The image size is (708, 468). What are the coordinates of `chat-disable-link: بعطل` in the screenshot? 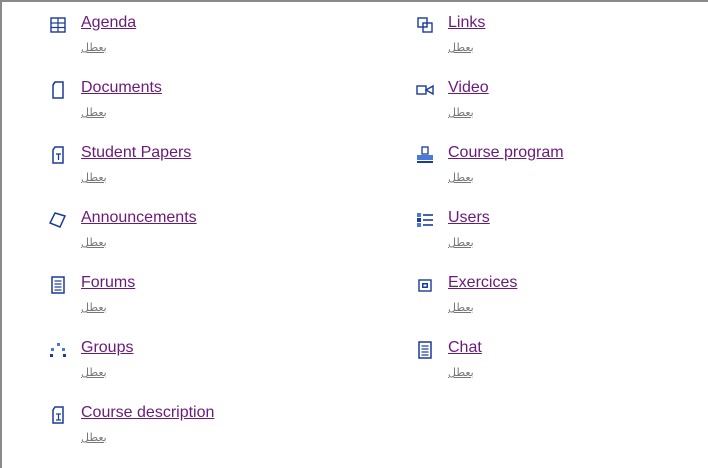 It's located at (461, 372).